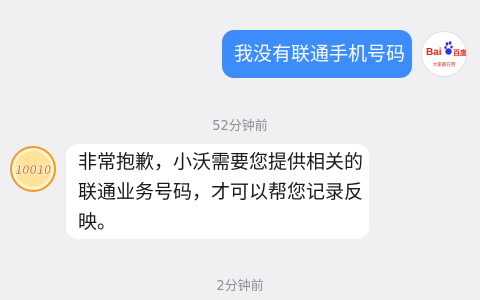 This screenshot has width=480, height=300. What do you see at coordinates (434, 52) in the screenshot?
I see `logo-text-bai: Bai` at bounding box center [434, 52].